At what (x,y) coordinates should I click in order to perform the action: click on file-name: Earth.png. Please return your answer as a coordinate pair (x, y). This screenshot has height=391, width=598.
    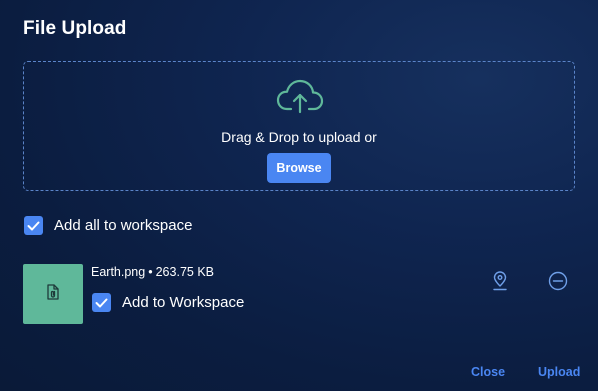
    Looking at the image, I should click on (118, 272).